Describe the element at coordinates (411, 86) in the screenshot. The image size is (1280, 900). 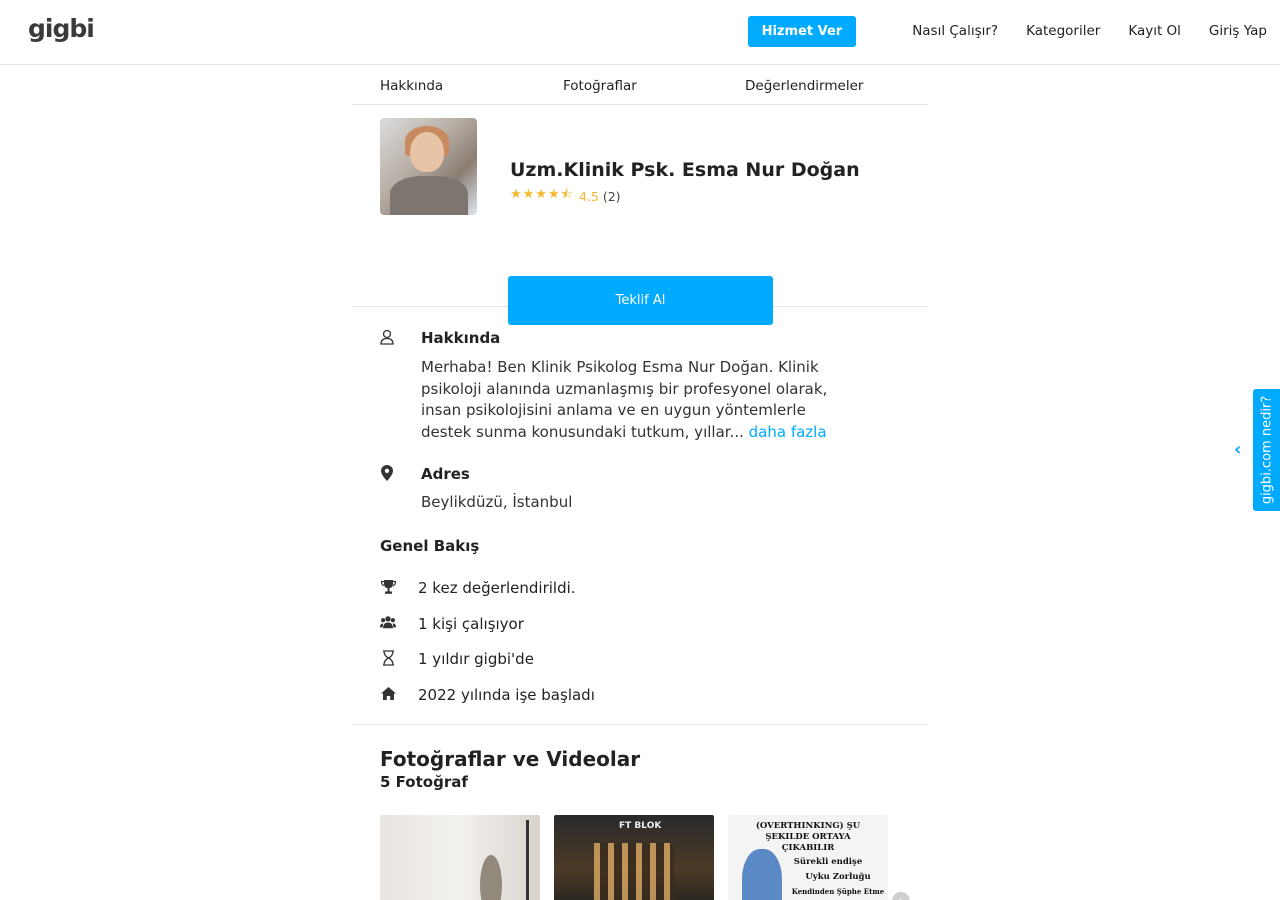
I see `tab-hakkinda: Hakkında` at that location.